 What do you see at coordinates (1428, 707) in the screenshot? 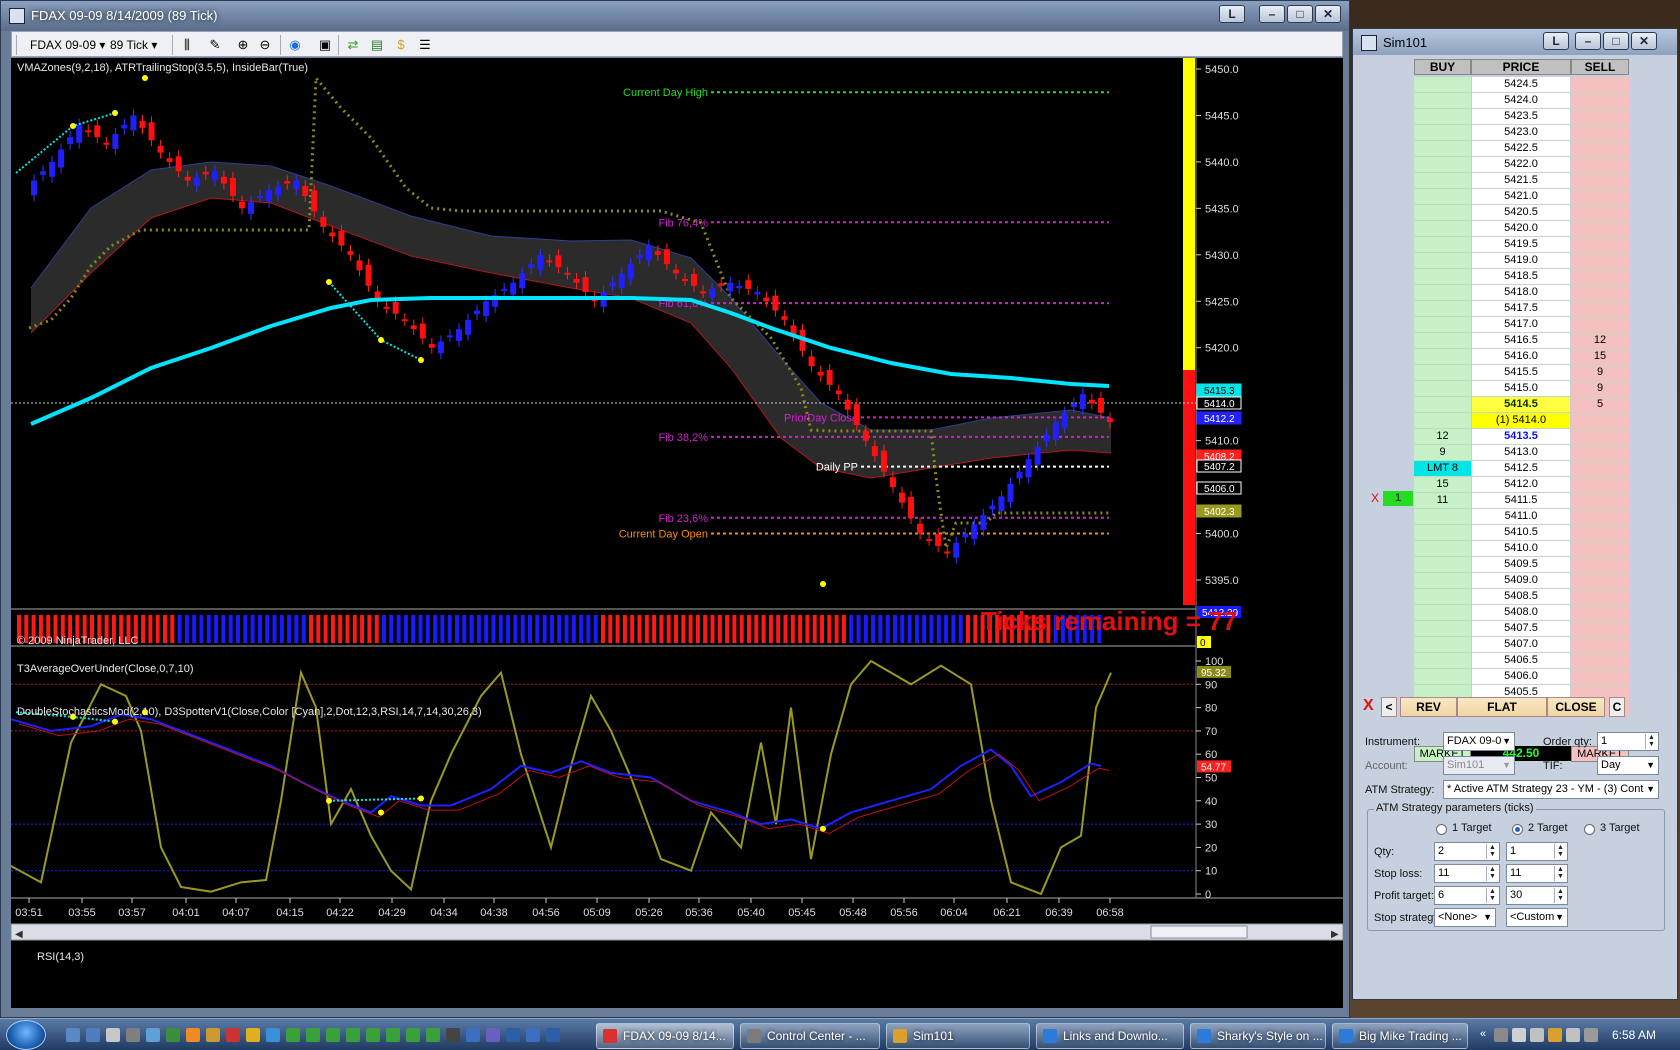
I see `rev-button: REV` at bounding box center [1428, 707].